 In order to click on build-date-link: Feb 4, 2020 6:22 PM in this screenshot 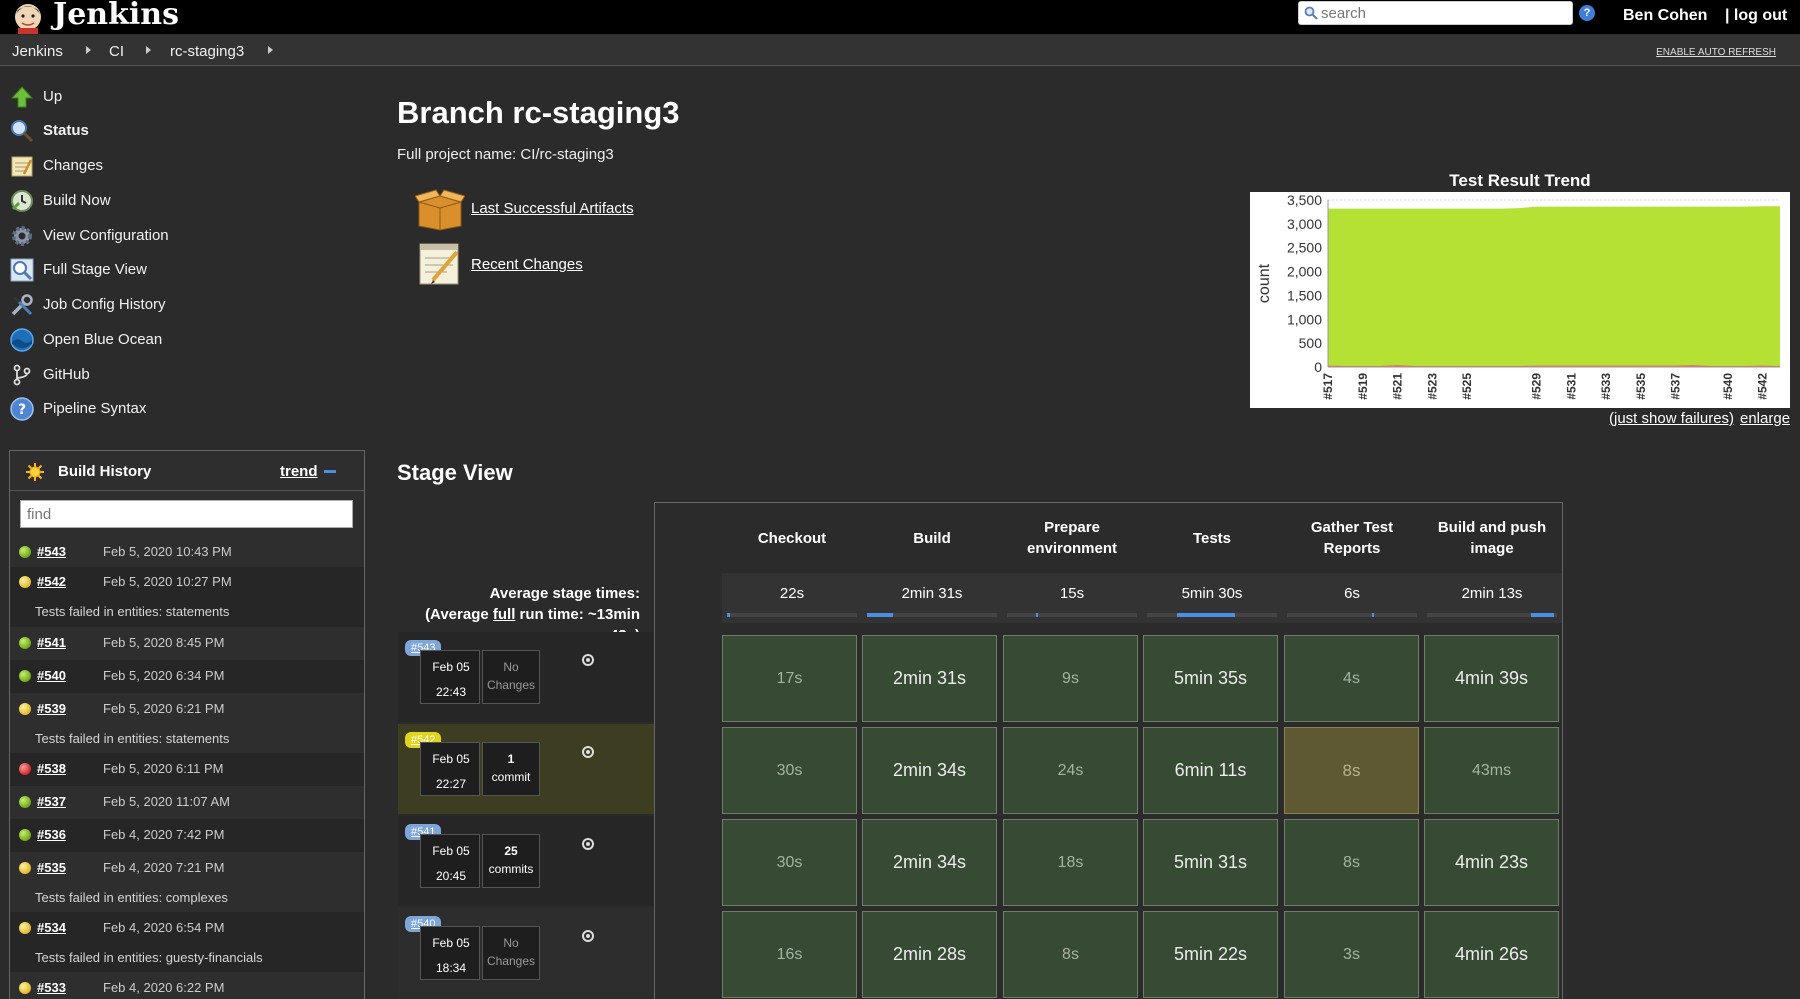, I will do `click(163, 987)`.